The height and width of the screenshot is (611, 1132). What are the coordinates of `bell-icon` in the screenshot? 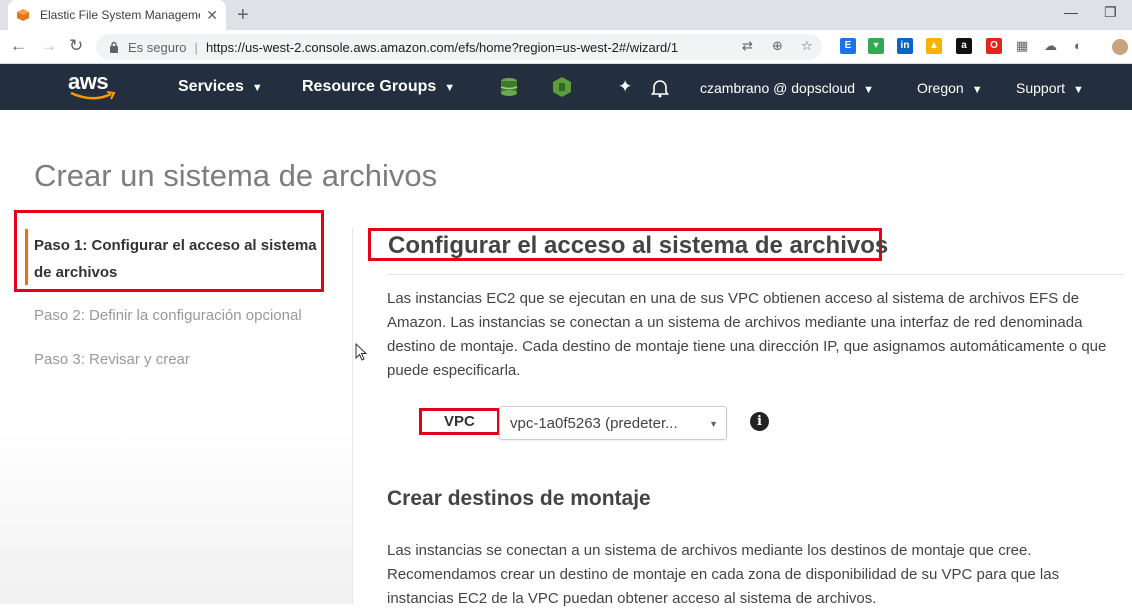 It's located at (660, 88).